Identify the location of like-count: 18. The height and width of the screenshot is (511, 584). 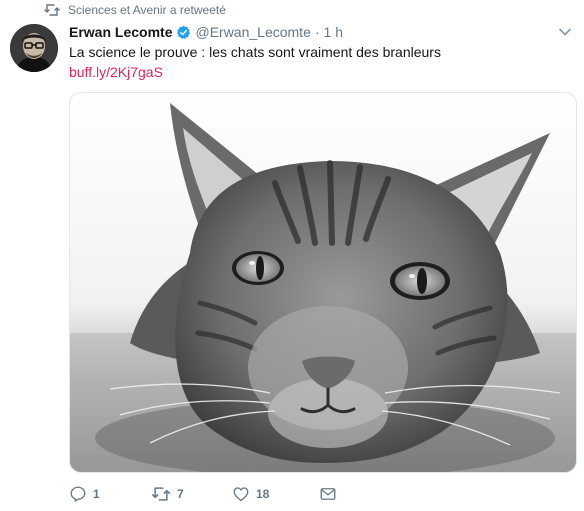
(263, 494).